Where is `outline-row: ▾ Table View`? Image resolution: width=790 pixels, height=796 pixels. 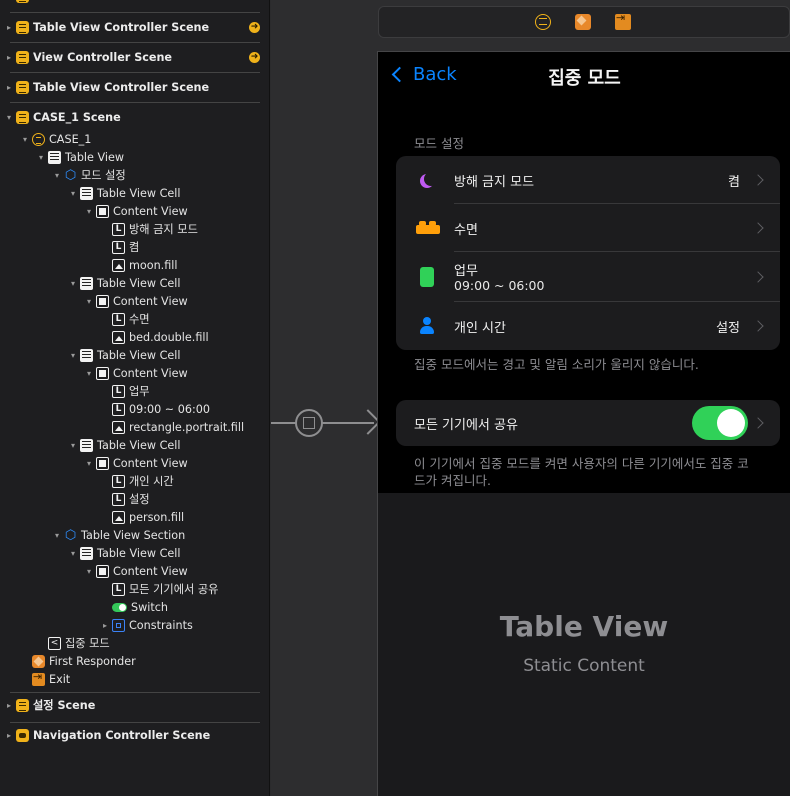 outline-row: ▾ Table View is located at coordinates (134, 157).